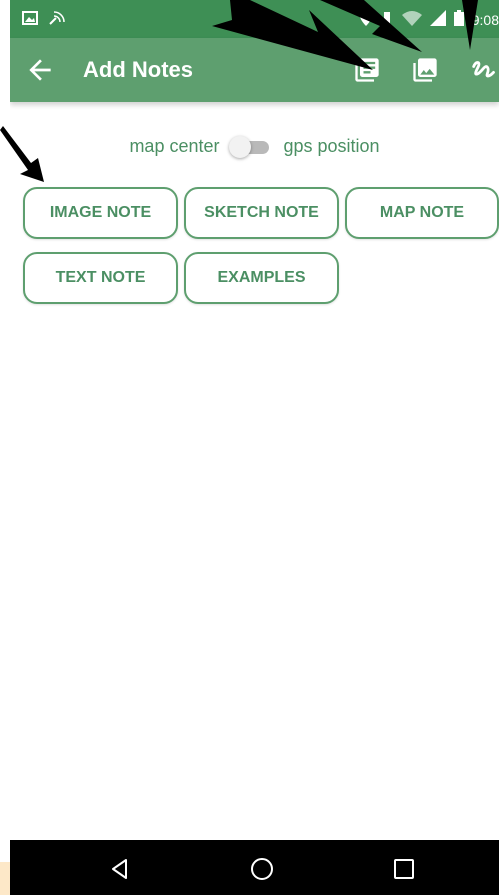 Image resolution: width=499 pixels, height=895 pixels. Describe the element at coordinates (30, 19) in the screenshot. I see `gallery-notification-icon` at that location.